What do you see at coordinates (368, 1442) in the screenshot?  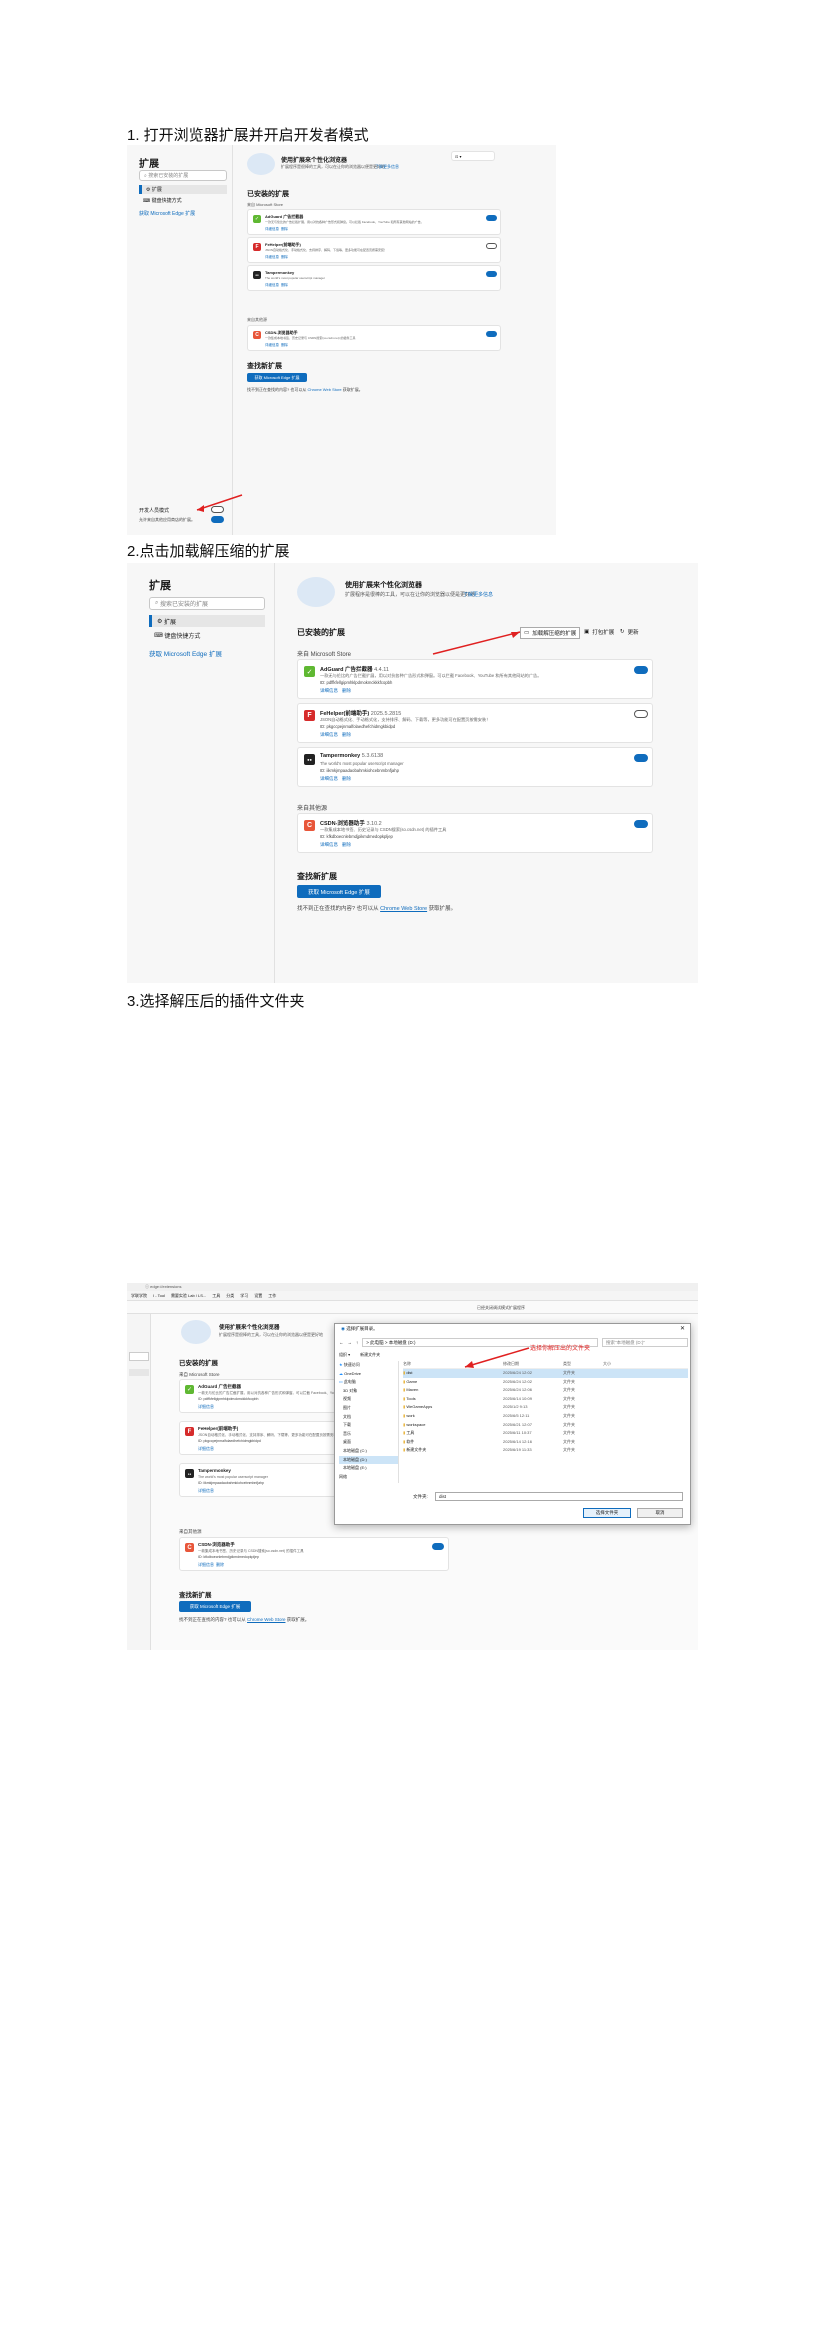 I see `tree-item: 桌面` at bounding box center [368, 1442].